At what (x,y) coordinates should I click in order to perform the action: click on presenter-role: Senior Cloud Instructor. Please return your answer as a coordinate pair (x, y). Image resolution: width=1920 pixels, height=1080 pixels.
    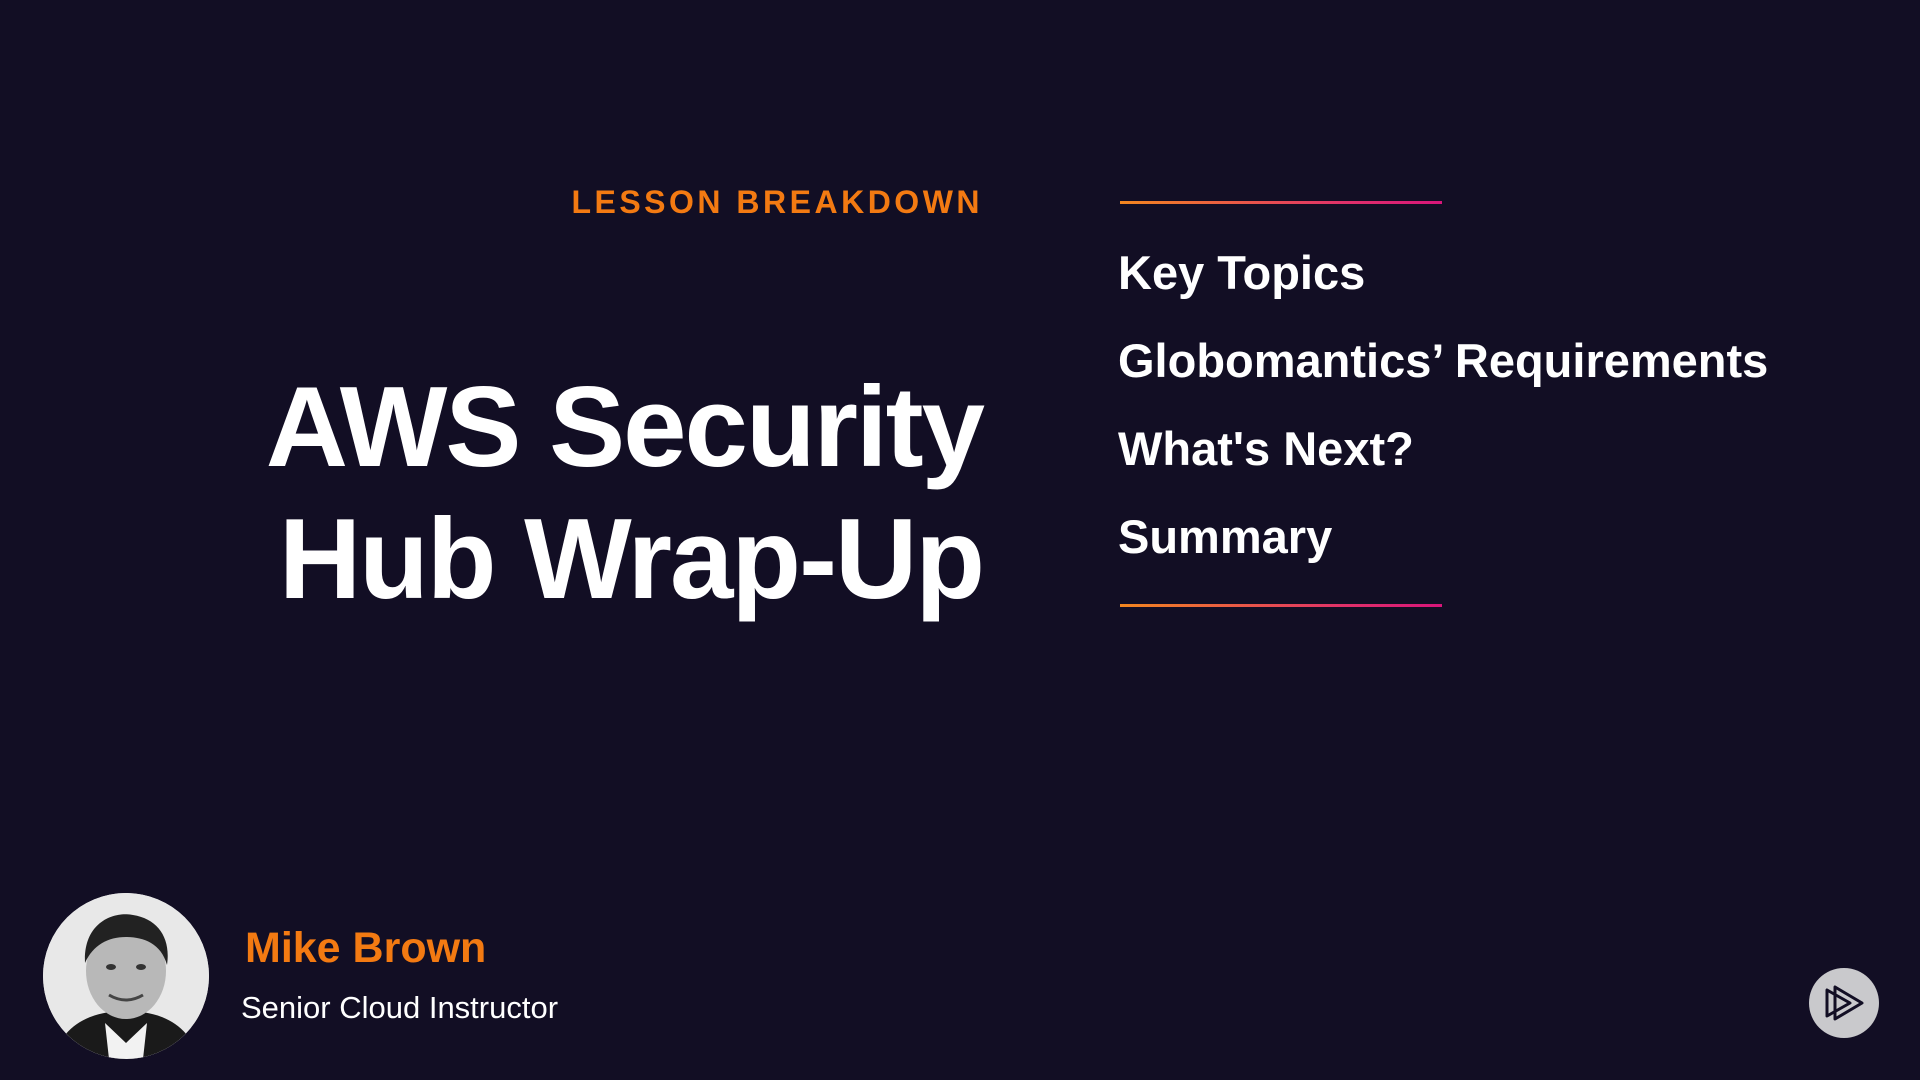
    Looking at the image, I should click on (400, 1007).